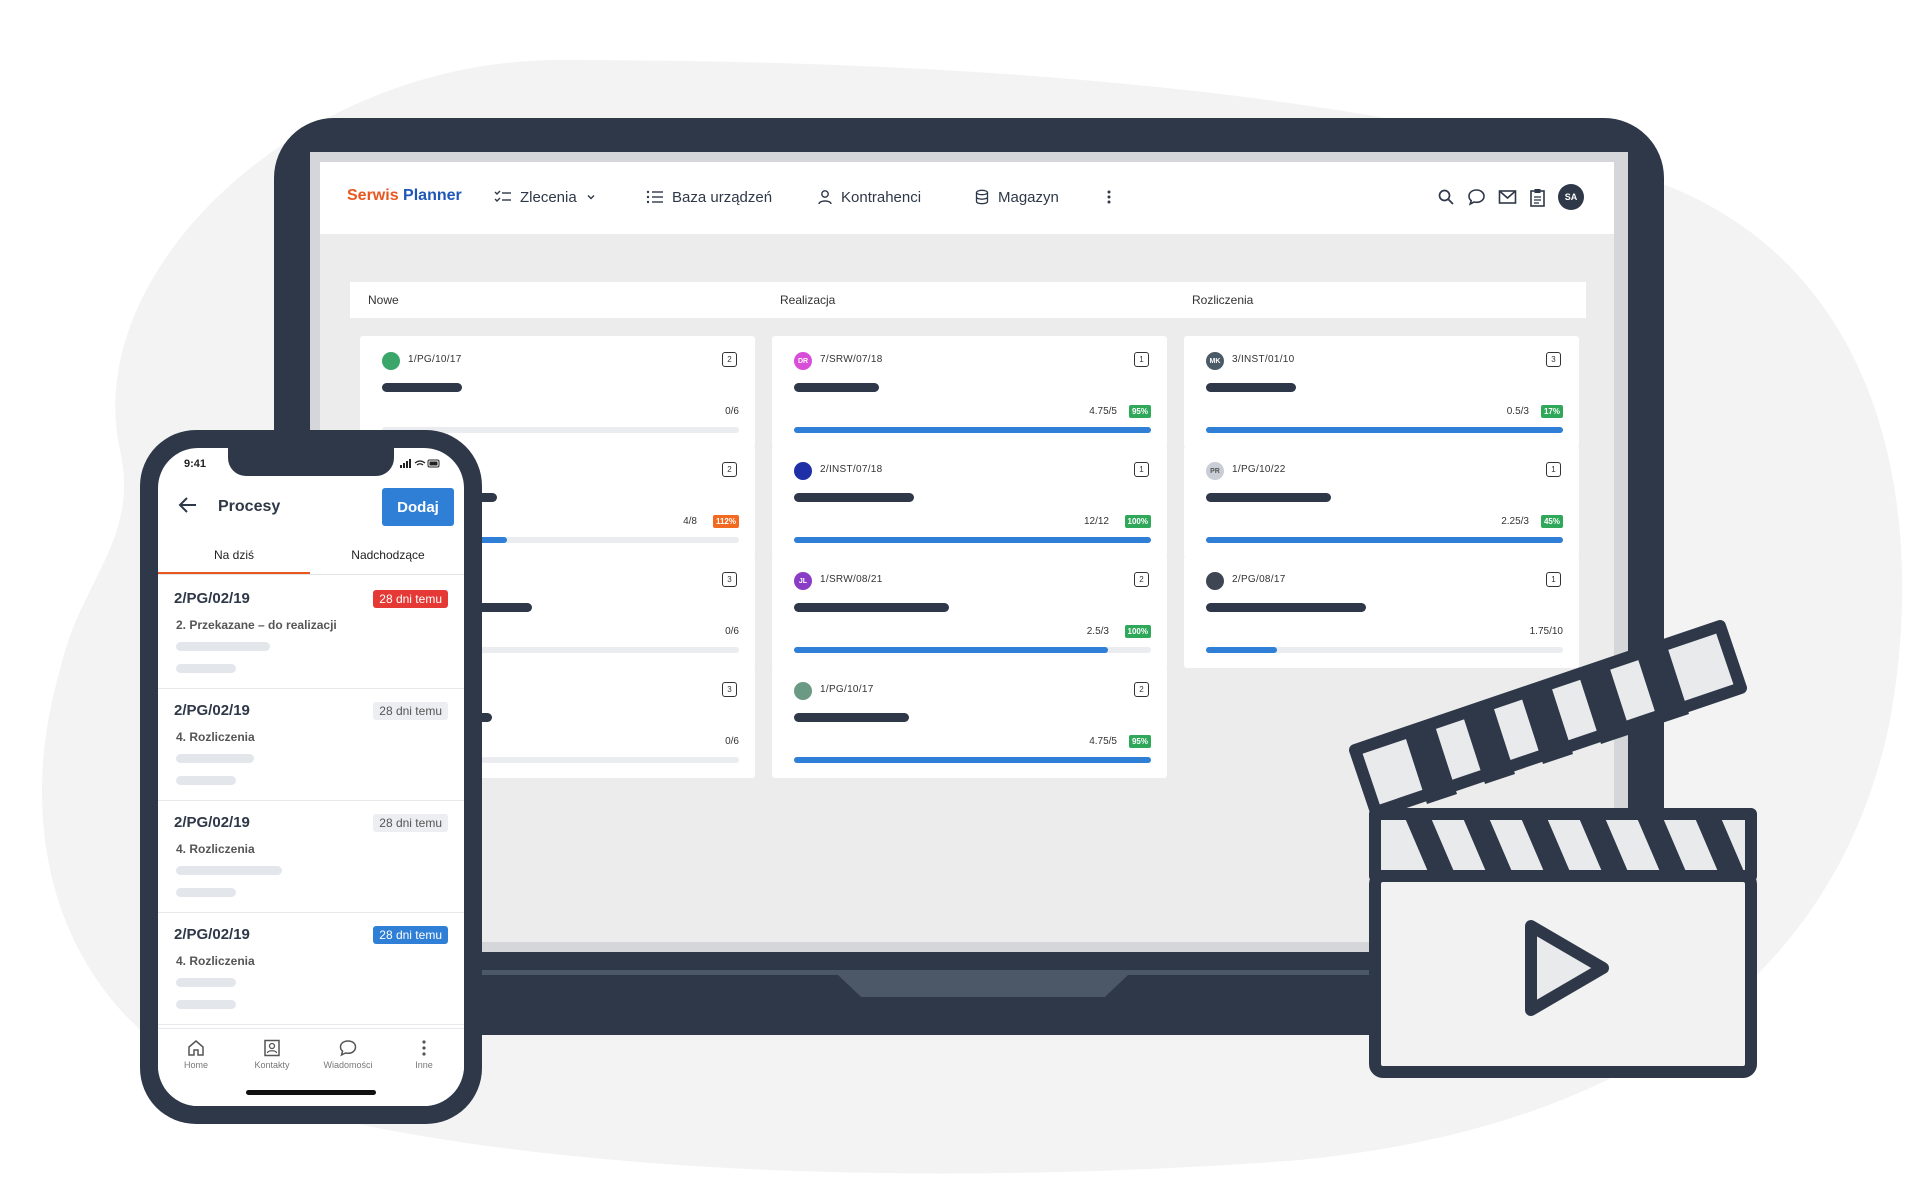 Image resolution: width=1920 pixels, height=1187 pixels. What do you see at coordinates (421, 464) in the screenshot?
I see `status-icons` at bounding box center [421, 464].